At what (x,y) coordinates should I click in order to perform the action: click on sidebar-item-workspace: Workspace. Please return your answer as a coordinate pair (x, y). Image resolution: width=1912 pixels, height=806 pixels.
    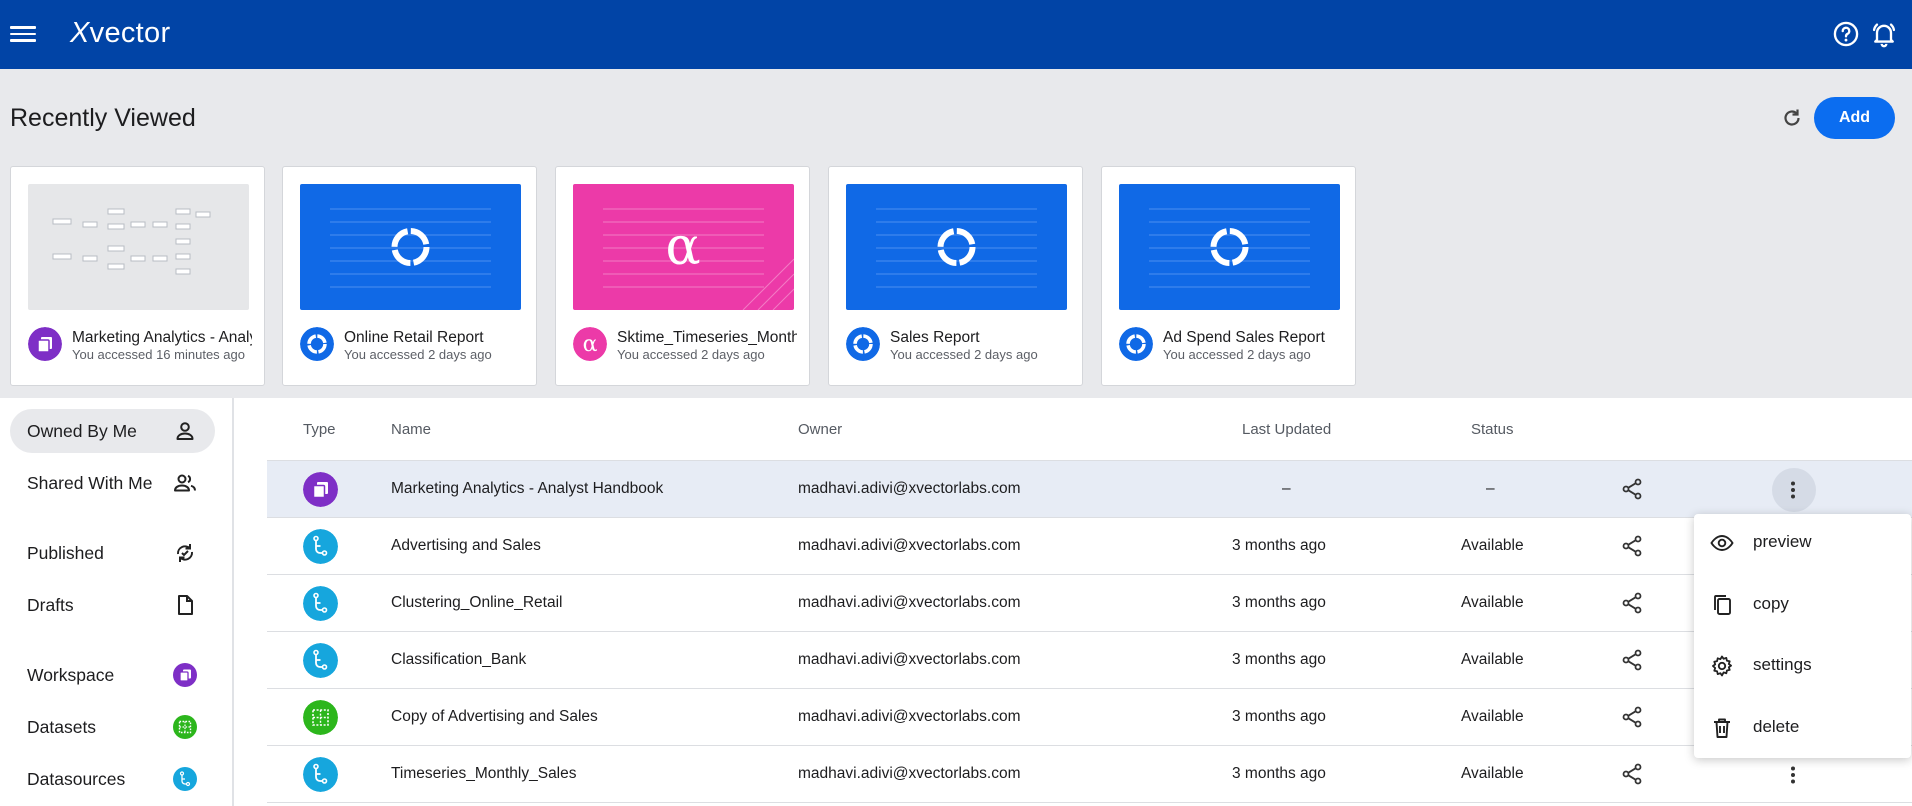
    Looking at the image, I should click on (112, 675).